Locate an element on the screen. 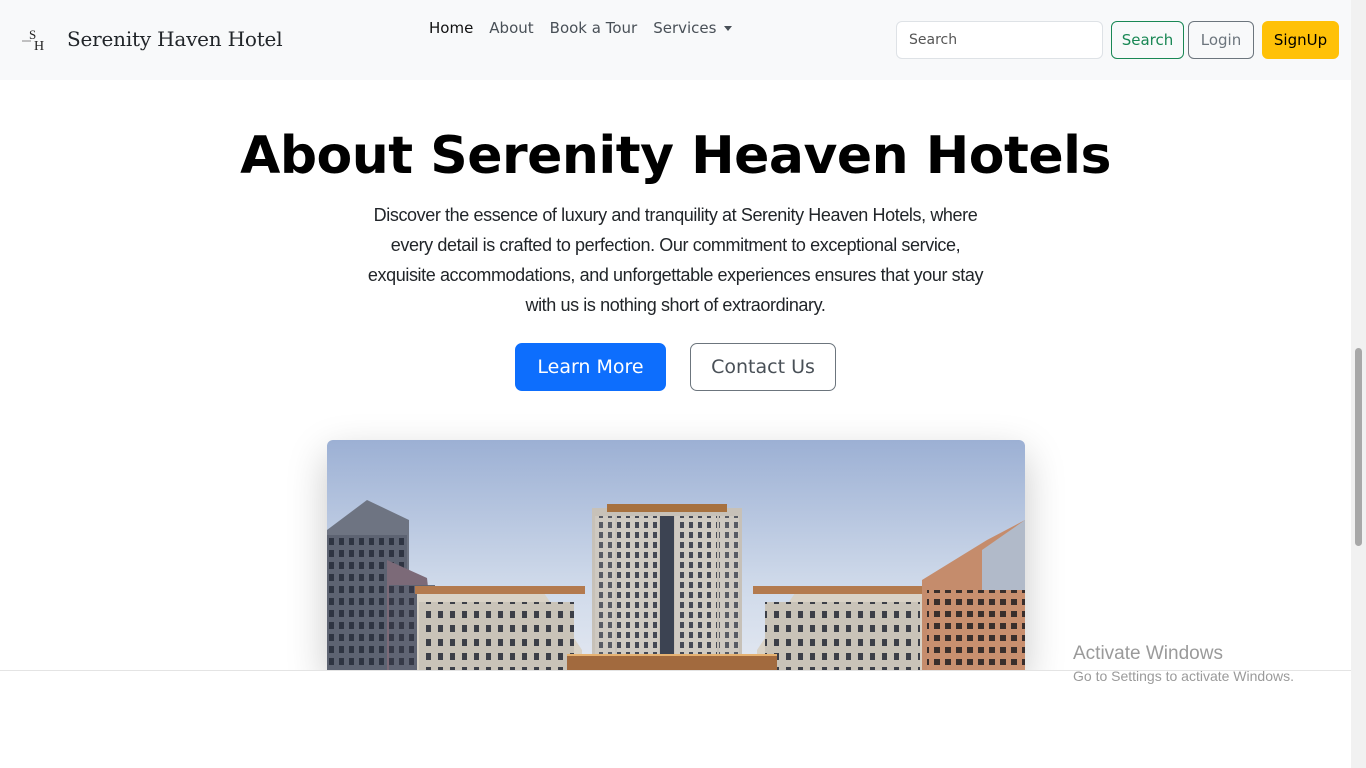  nav-about: About is located at coordinates (511, 28).